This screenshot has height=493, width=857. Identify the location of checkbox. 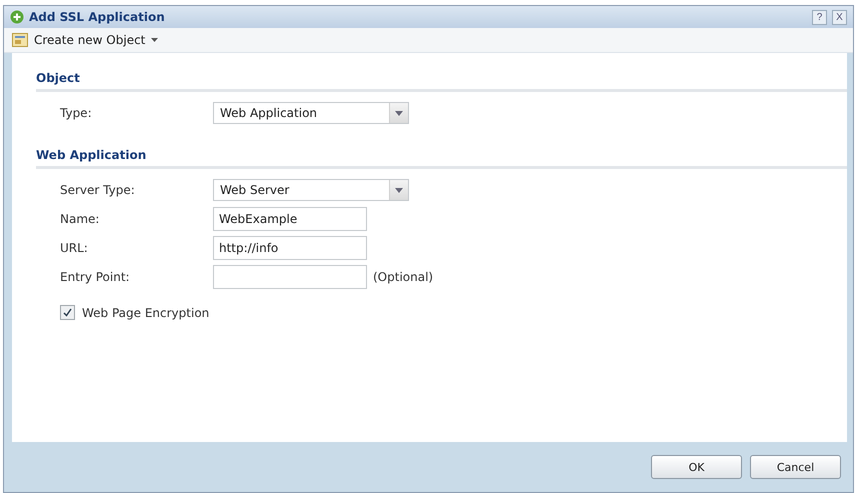
(67, 312).